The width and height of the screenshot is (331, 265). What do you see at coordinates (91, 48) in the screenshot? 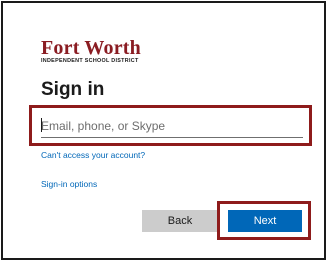
I see `district-logo-title: Fort Worth` at bounding box center [91, 48].